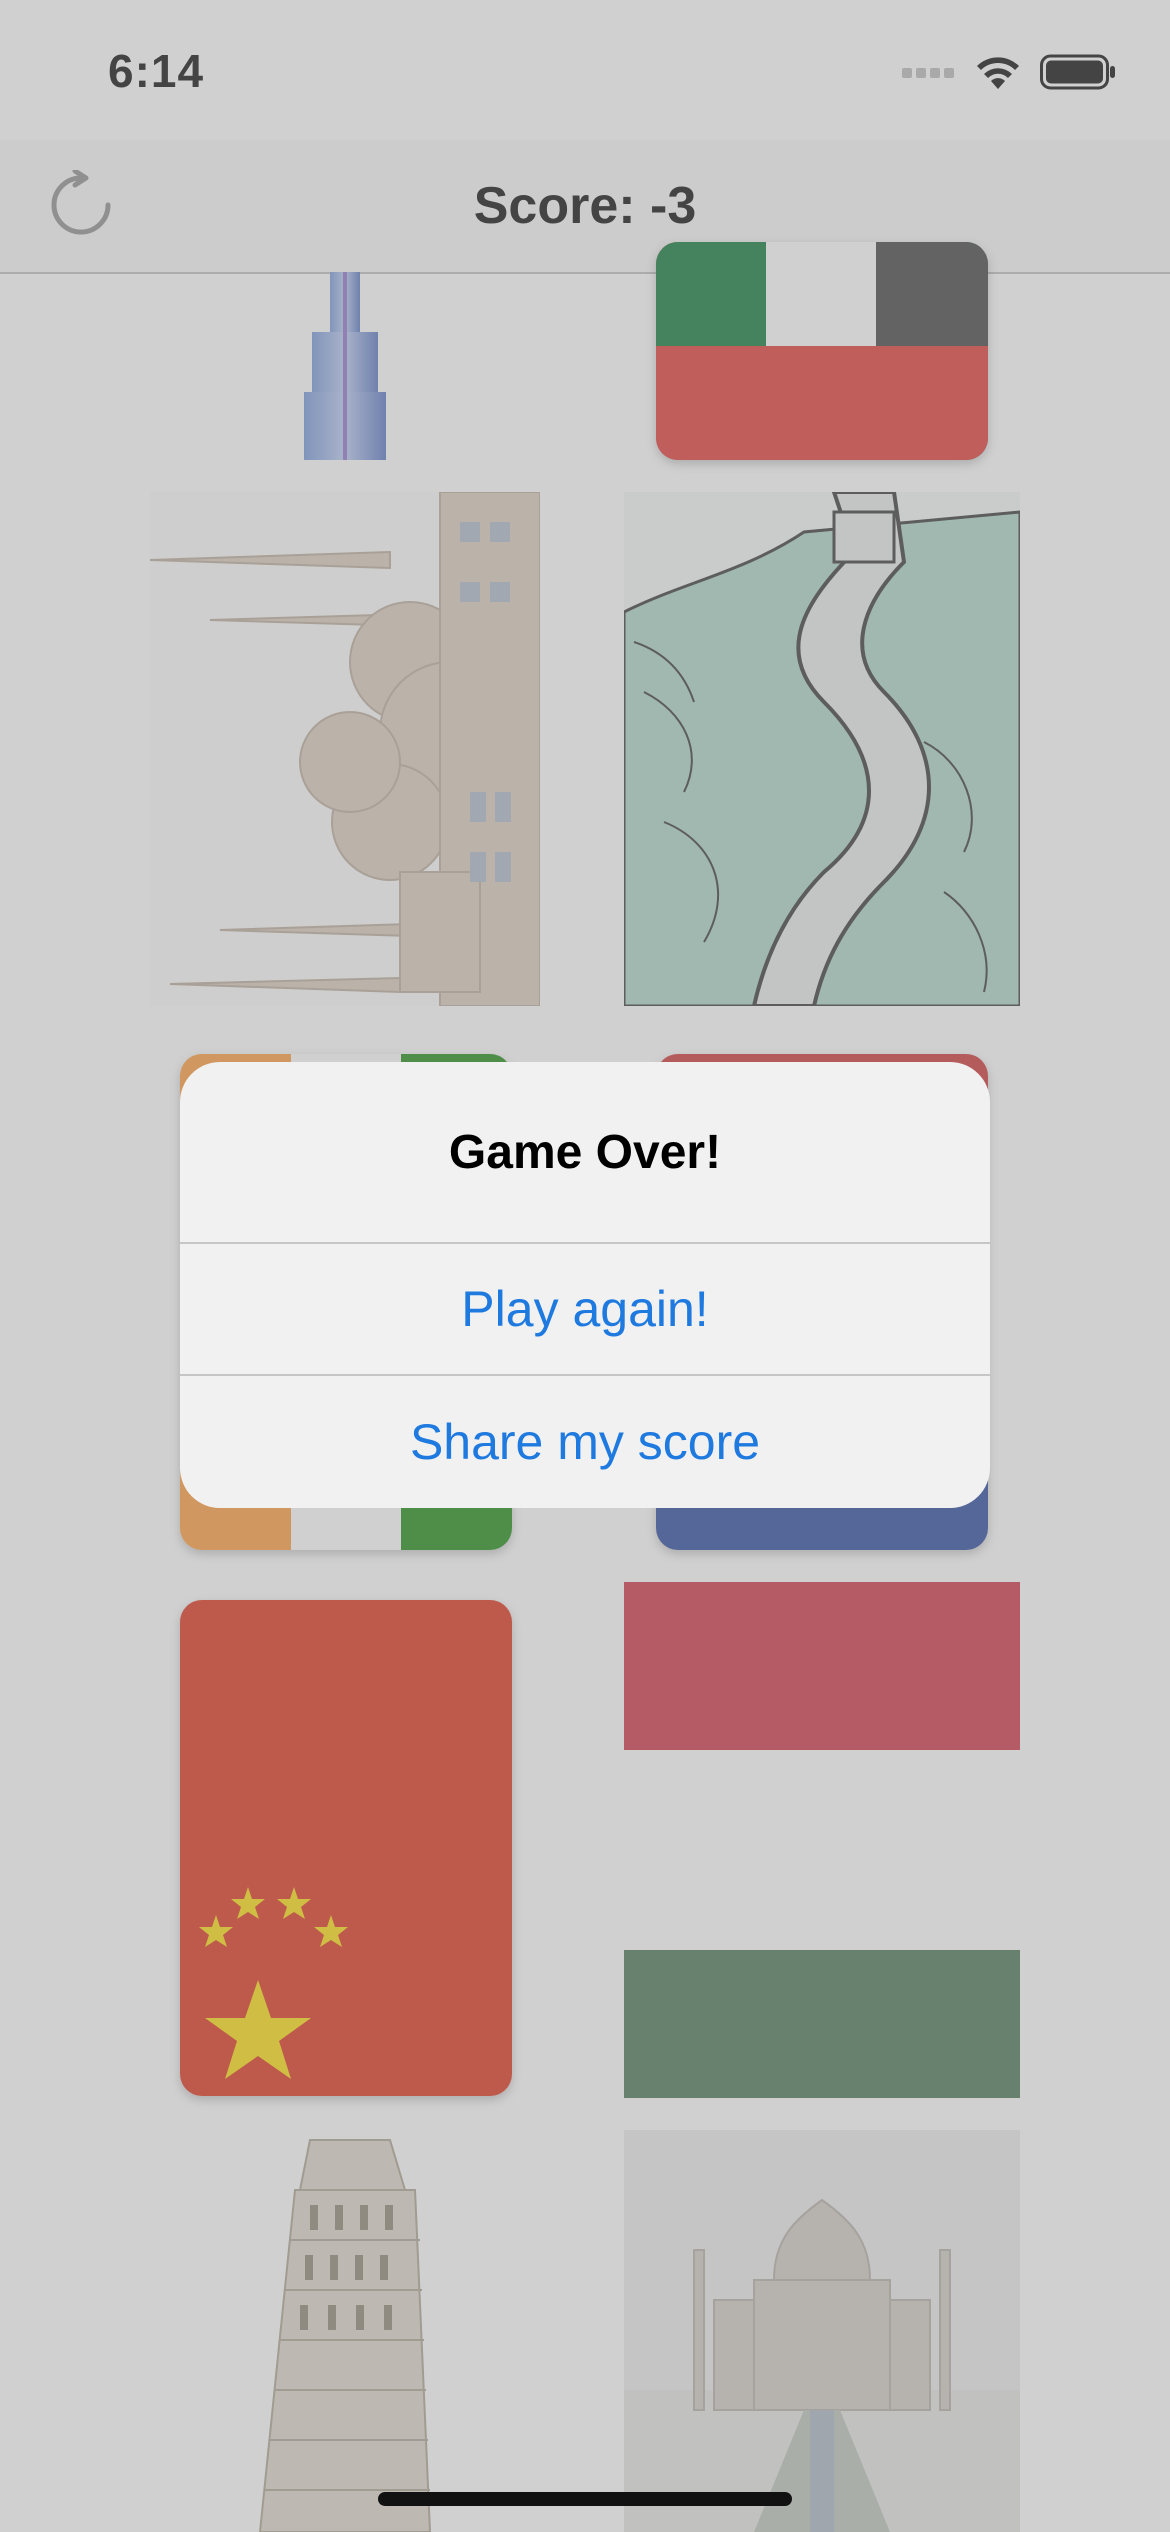 This screenshot has width=1170, height=2532. What do you see at coordinates (585, 1442) in the screenshot?
I see `share-score-button: Share my score` at bounding box center [585, 1442].